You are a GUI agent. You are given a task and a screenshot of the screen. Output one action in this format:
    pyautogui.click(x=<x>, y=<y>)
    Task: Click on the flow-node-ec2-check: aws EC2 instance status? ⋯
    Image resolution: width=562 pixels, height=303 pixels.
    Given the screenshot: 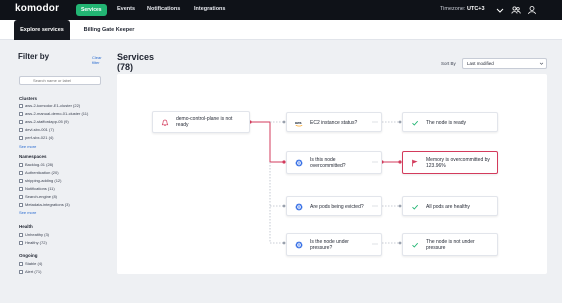 What is the action you would take?
    pyautogui.click(x=334, y=122)
    